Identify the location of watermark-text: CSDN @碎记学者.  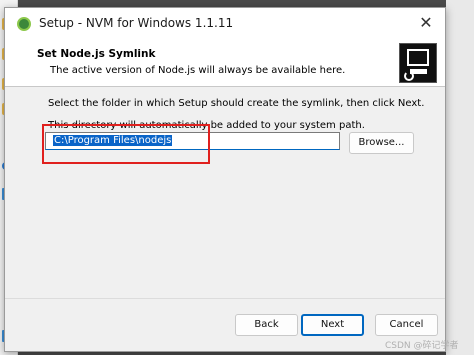
(422, 346).